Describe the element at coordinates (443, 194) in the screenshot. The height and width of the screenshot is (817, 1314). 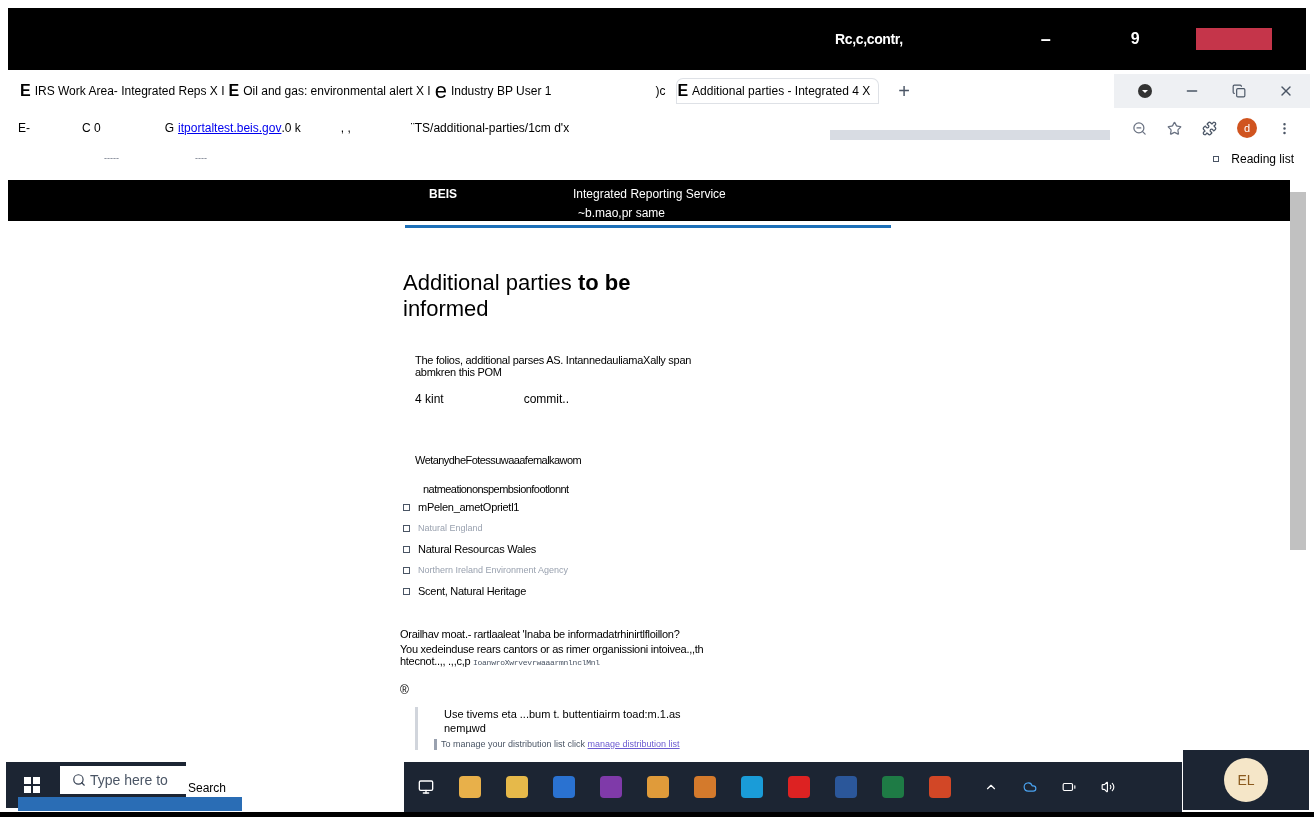
I see `brand-name: BEIS` at that location.